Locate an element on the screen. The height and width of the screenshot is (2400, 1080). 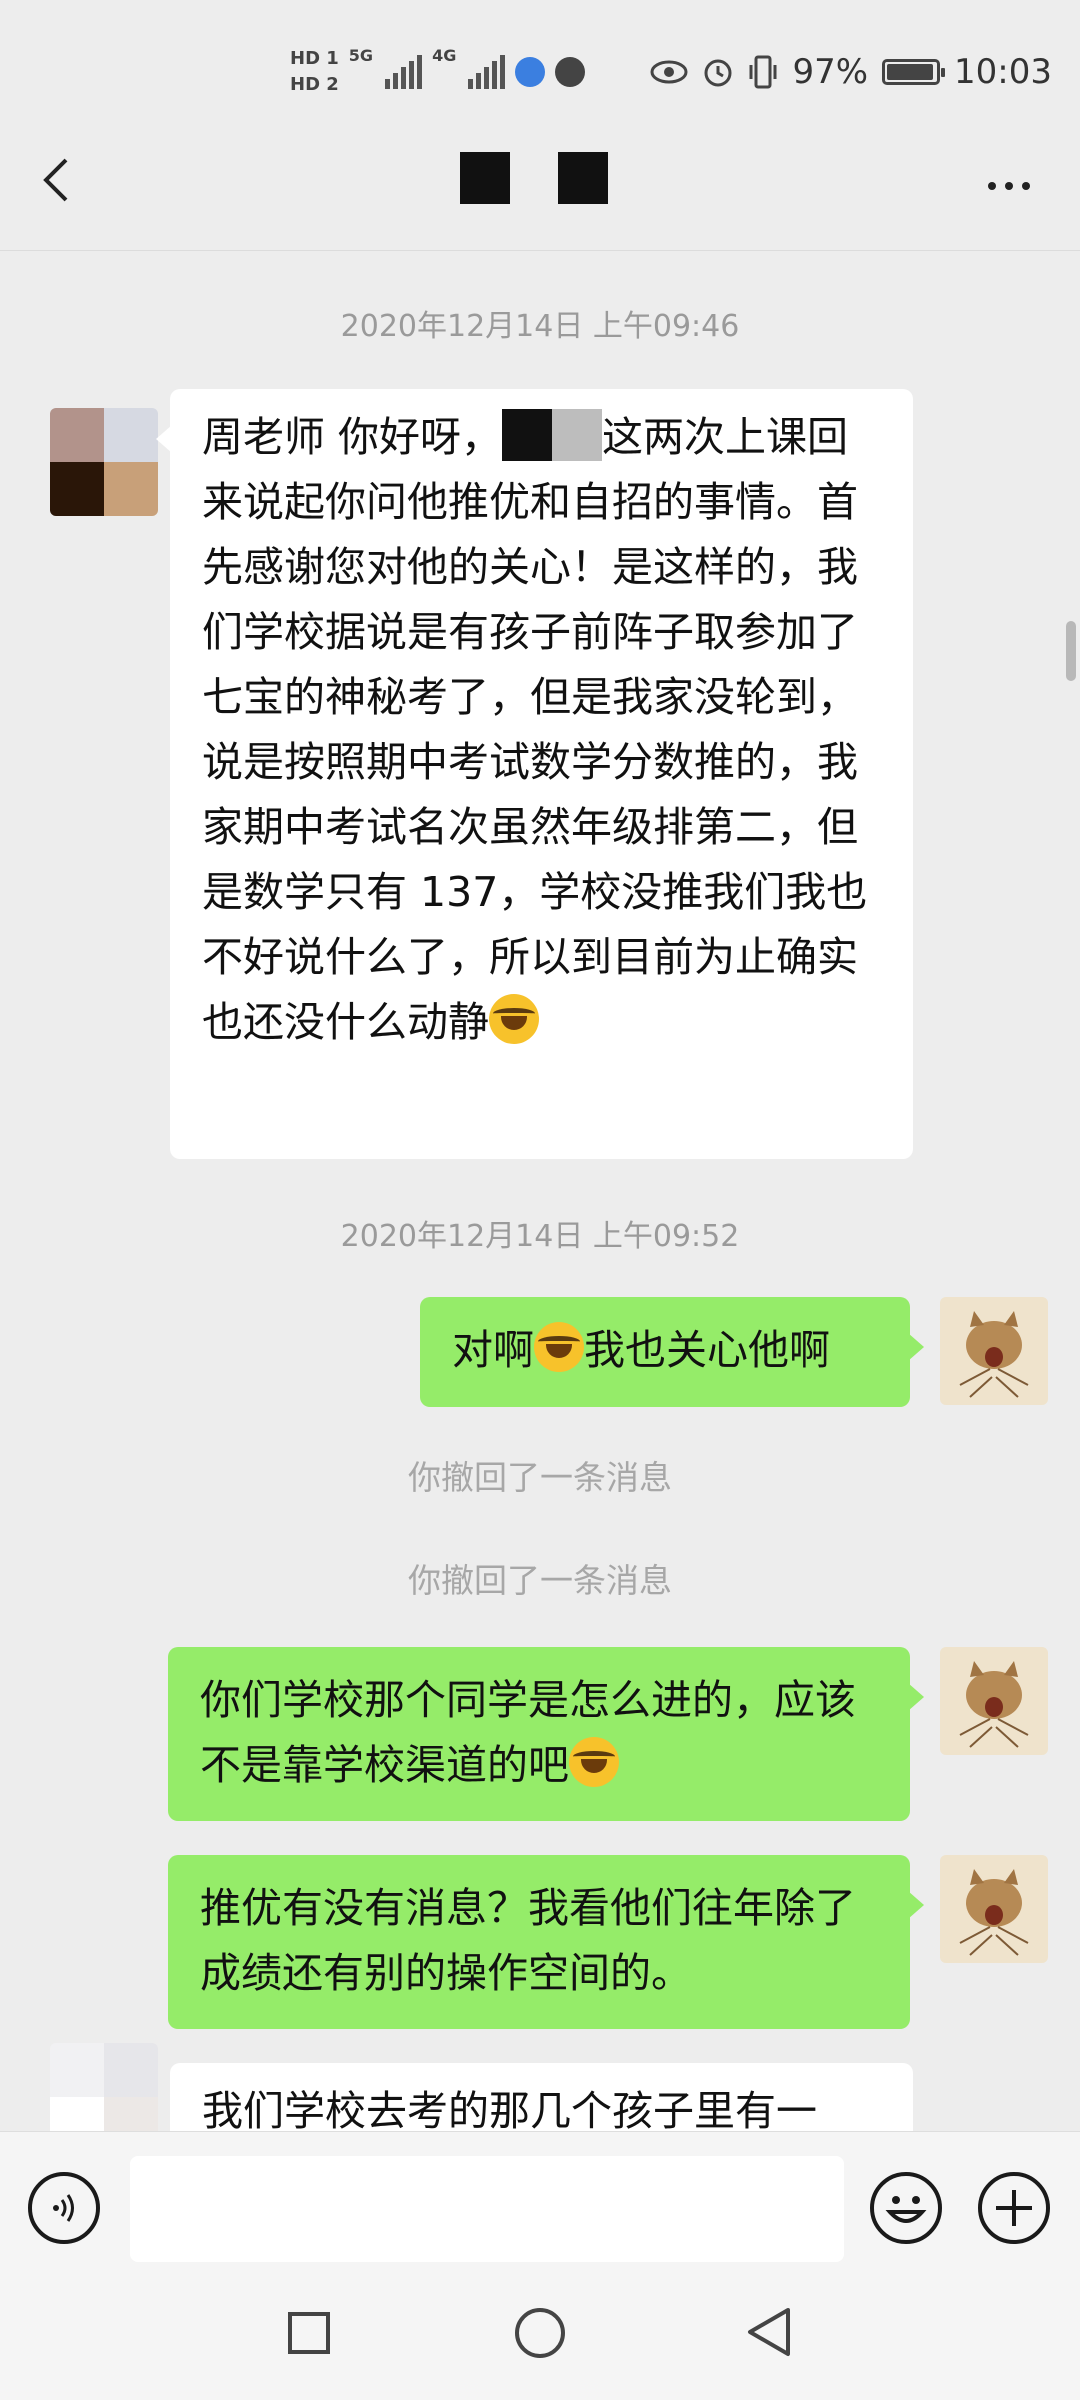
network1-label: 5G is located at coordinates (361, 55).